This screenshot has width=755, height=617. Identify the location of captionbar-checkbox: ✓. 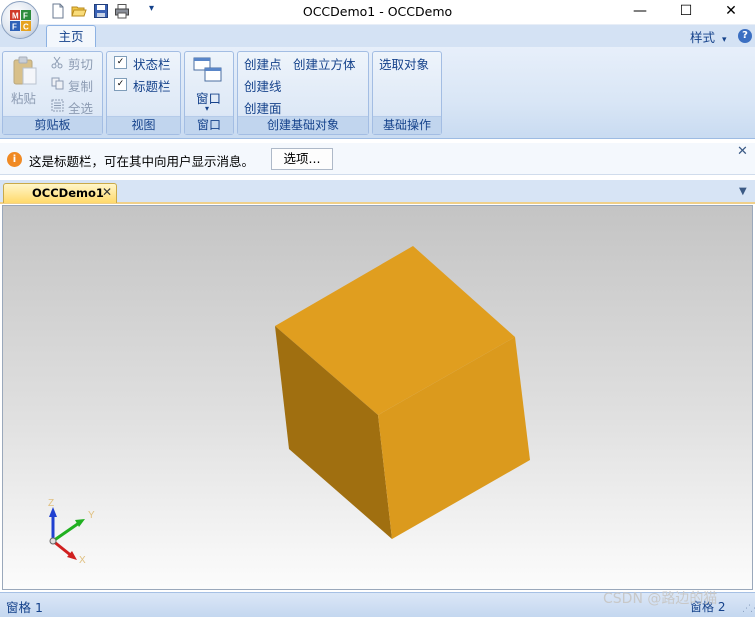
(120, 84).